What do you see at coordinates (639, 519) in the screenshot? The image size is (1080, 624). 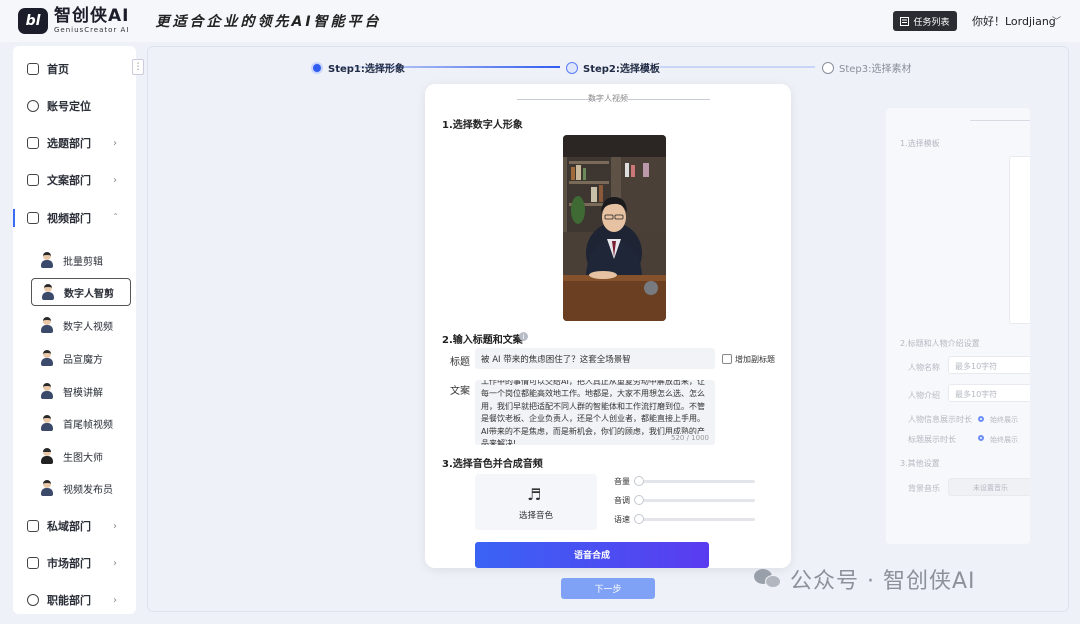 I see `speed-slider-handle` at bounding box center [639, 519].